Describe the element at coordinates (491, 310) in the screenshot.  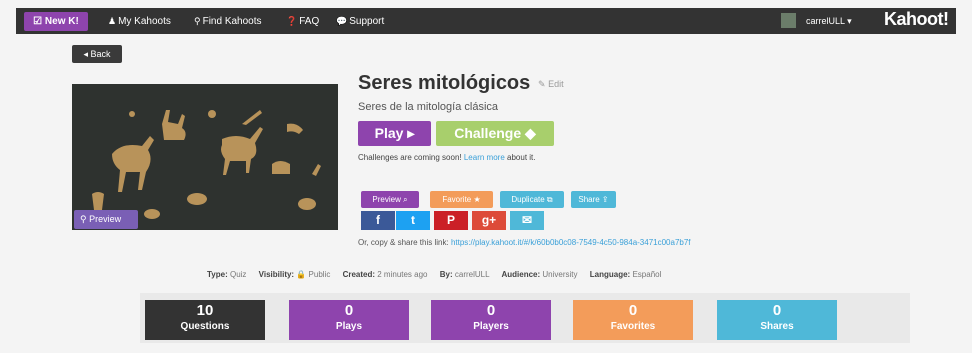
I see `stat-players-value: 0` at that location.